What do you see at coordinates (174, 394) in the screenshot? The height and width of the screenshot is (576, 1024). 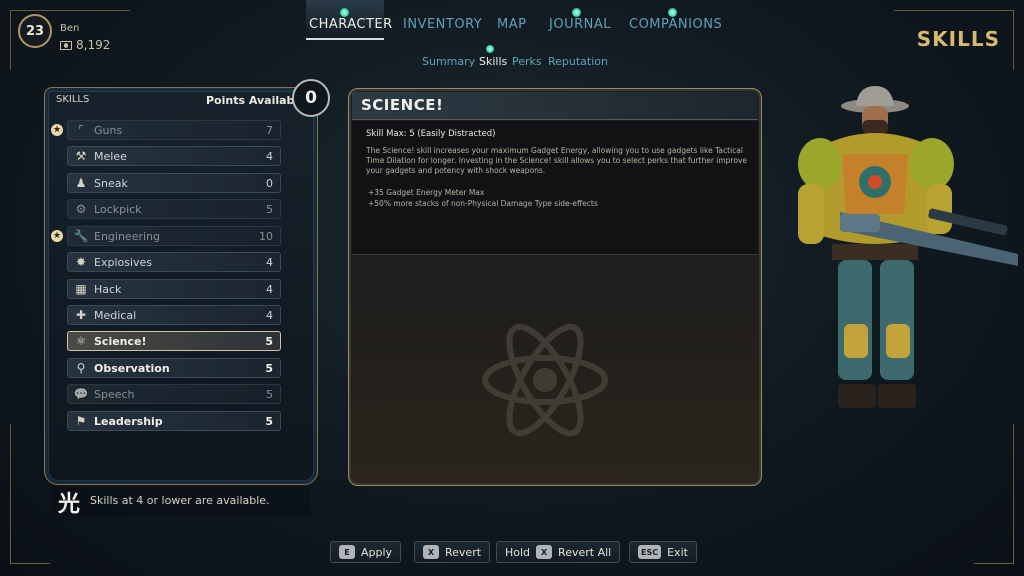 I see `skill-row-speech: 💬 Speech 5` at bounding box center [174, 394].